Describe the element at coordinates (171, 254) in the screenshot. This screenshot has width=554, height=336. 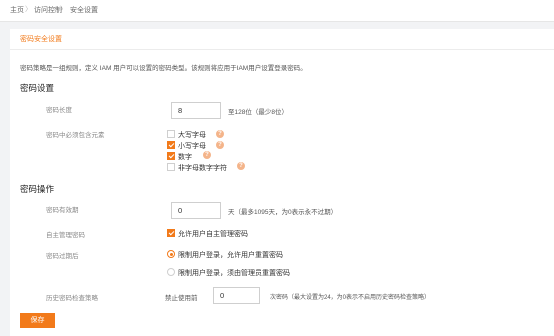
I see `radio-allow-user-reset` at that location.